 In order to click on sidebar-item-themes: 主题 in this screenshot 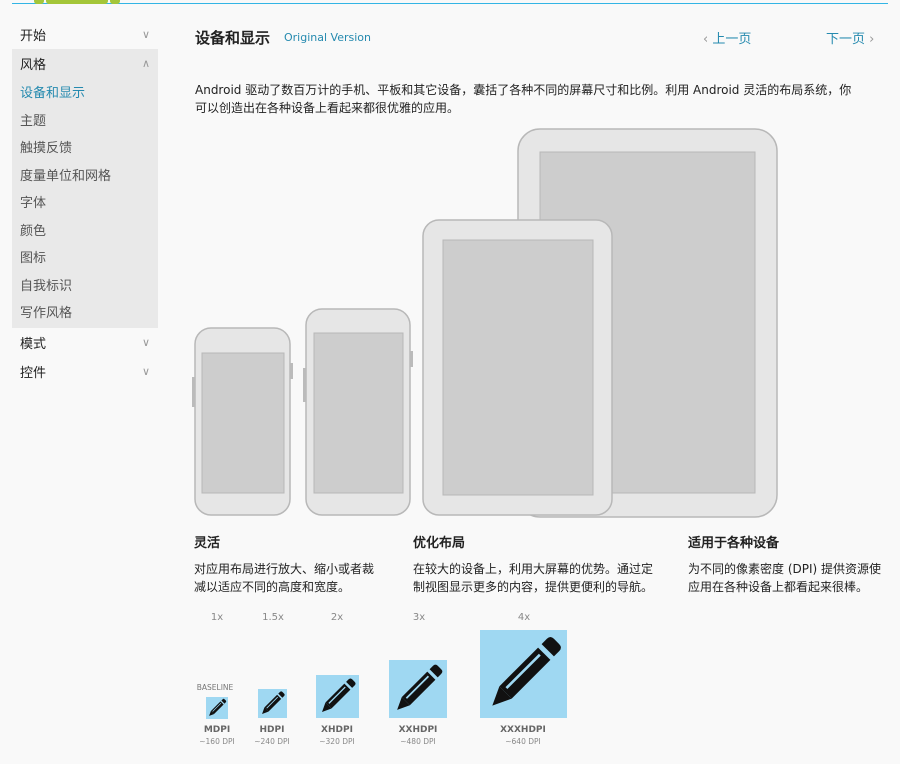, I will do `click(85, 120)`.